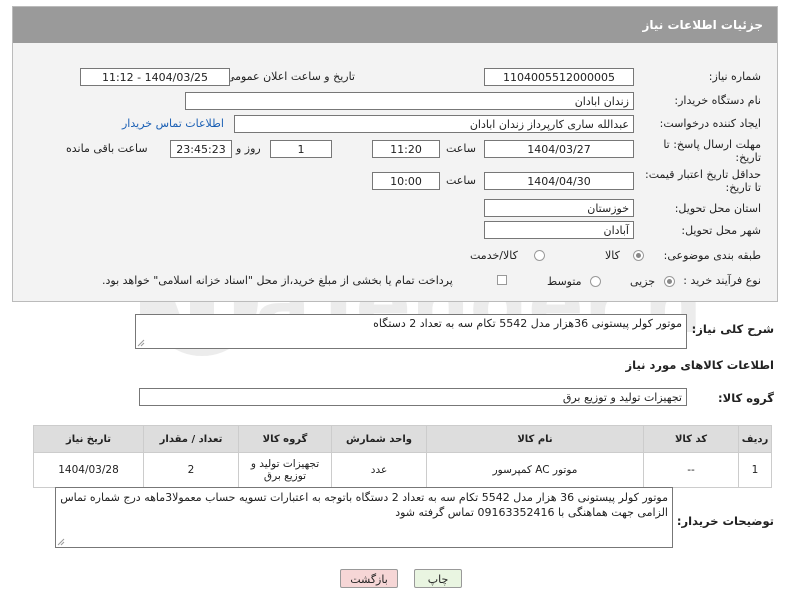 This screenshot has height=606, width=788. What do you see at coordinates (699, 365) in the screenshot?
I see `goods-section-title: اطلاعات کالاهای مورد نیاز` at bounding box center [699, 365].